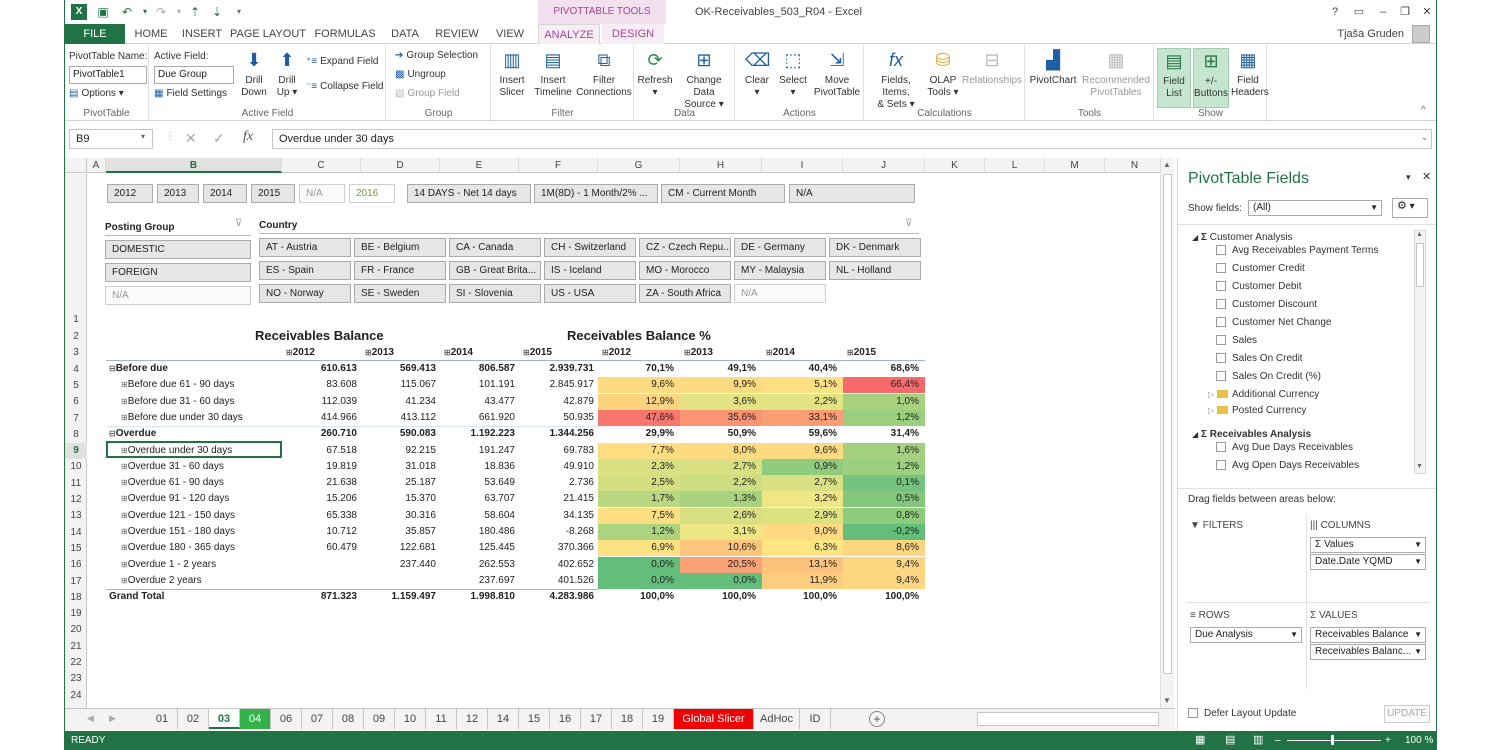 This screenshot has width=1500, height=750. What do you see at coordinates (633, 34) in the screenshot?
I see `tab-design: DESIGN` at bounding box center [633, 34].